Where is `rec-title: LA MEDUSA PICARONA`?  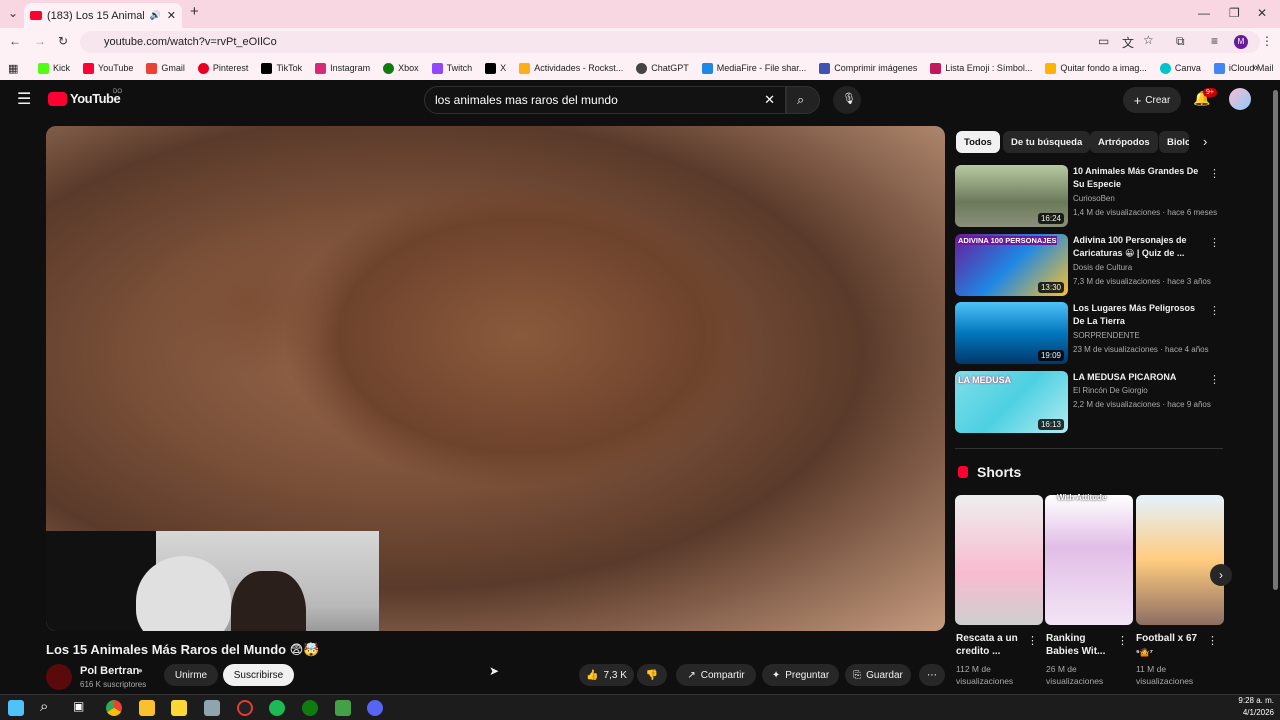
rec-title: LA MEDUSA PICARONA is located at coordinates (1140, 377).